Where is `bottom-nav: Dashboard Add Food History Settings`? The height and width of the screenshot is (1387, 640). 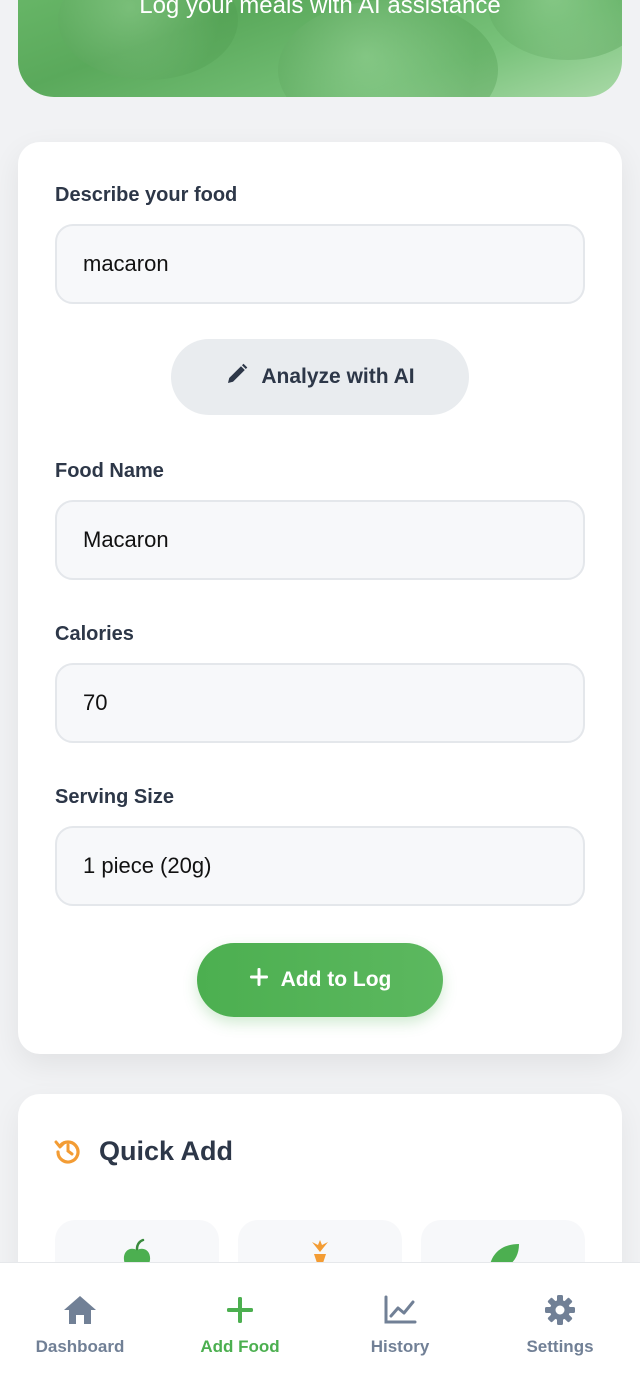 bottom-nav: Dashboard Add Food History Settings is located at coordinates (320, 1324).